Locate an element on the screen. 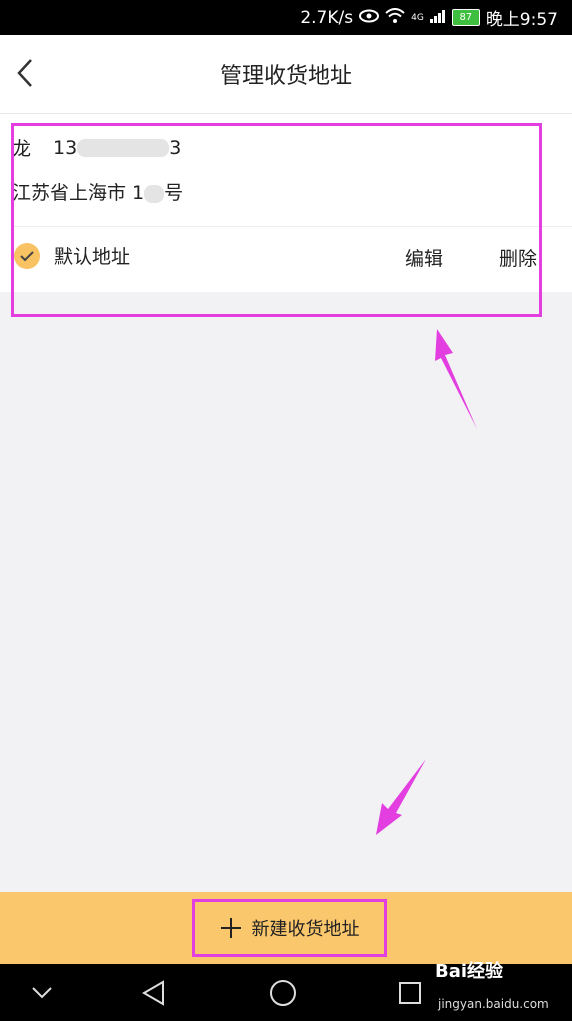 The image size is (572, 1021). check-icon is located at coordinates (27, 255).